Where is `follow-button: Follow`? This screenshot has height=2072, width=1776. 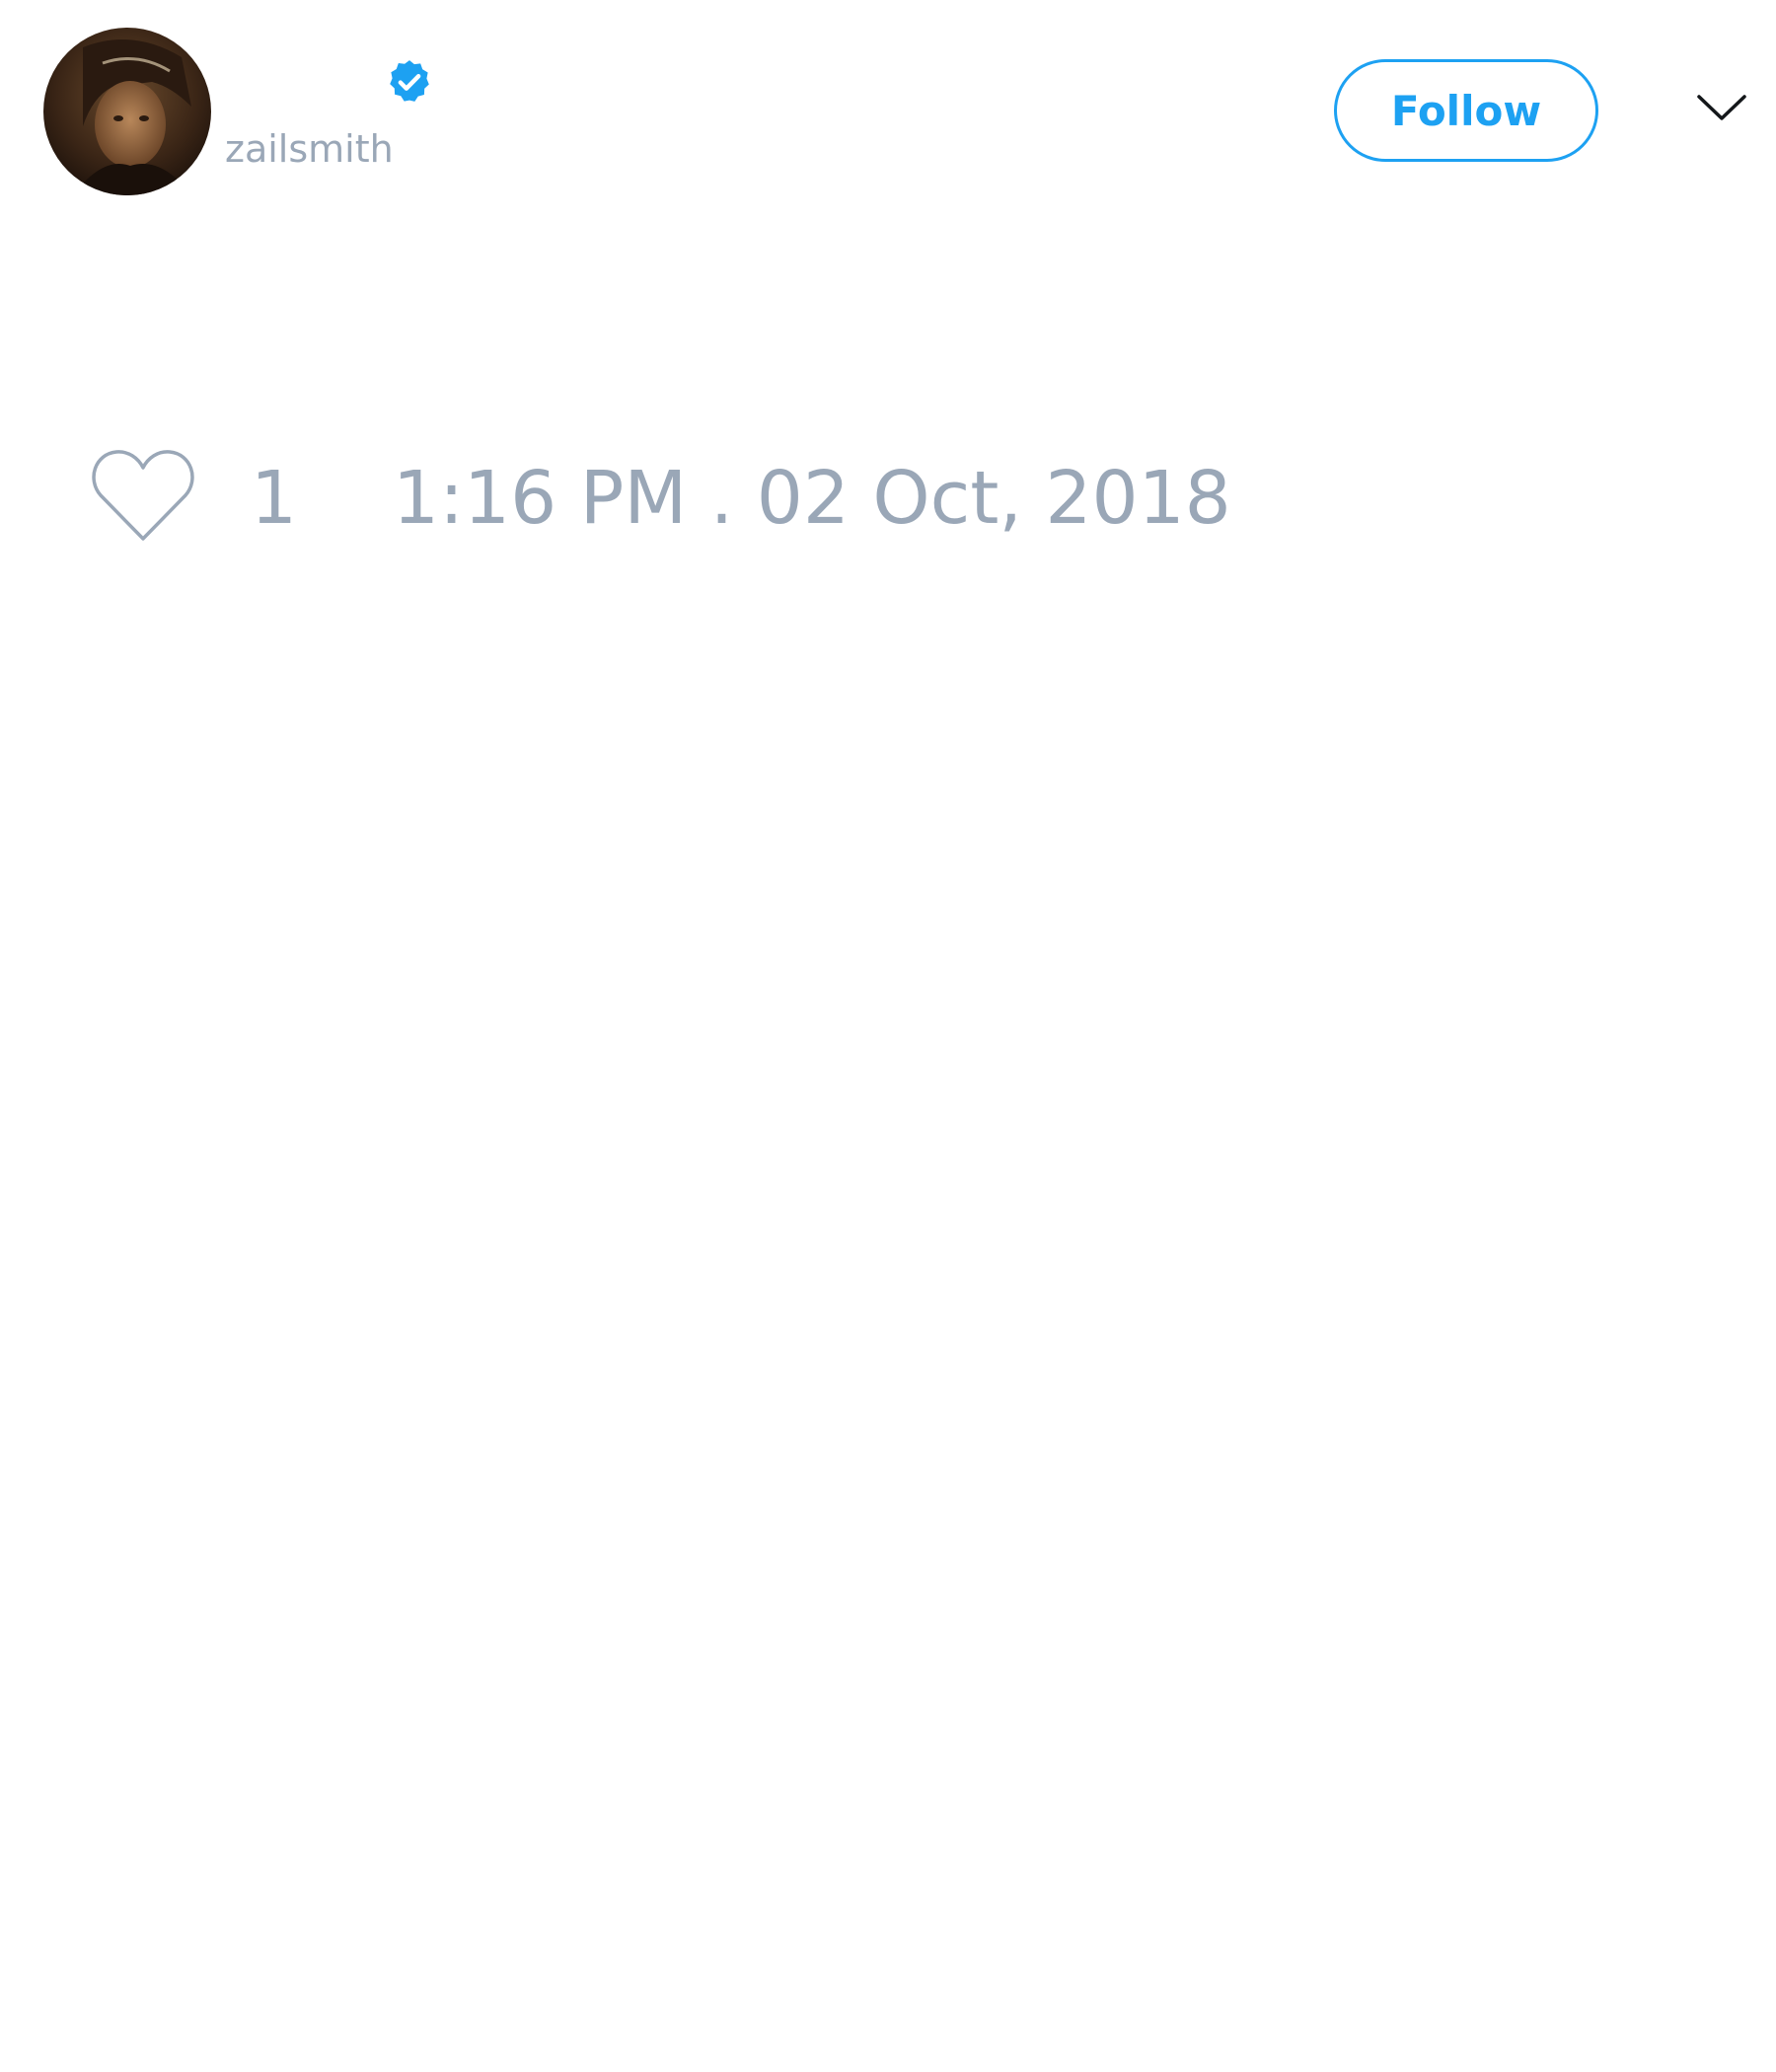
follow-button: Follow is located at coordinates (1466, 111).